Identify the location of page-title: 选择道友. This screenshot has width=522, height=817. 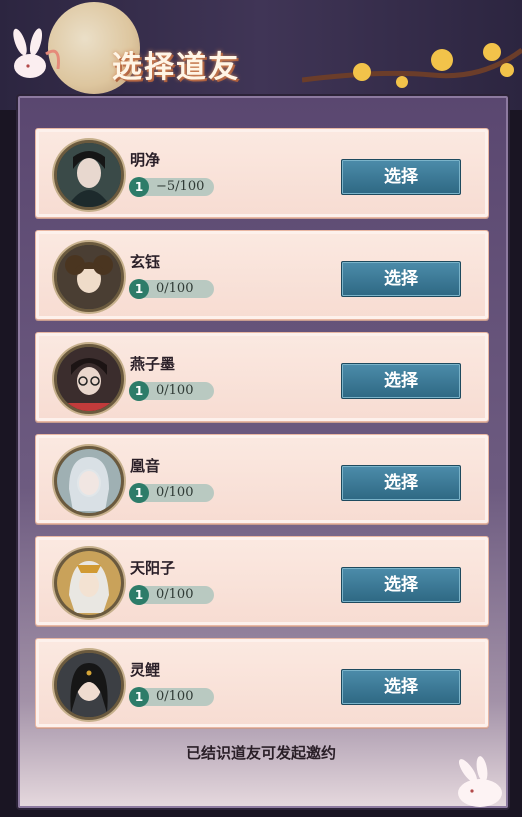
(176, 67).